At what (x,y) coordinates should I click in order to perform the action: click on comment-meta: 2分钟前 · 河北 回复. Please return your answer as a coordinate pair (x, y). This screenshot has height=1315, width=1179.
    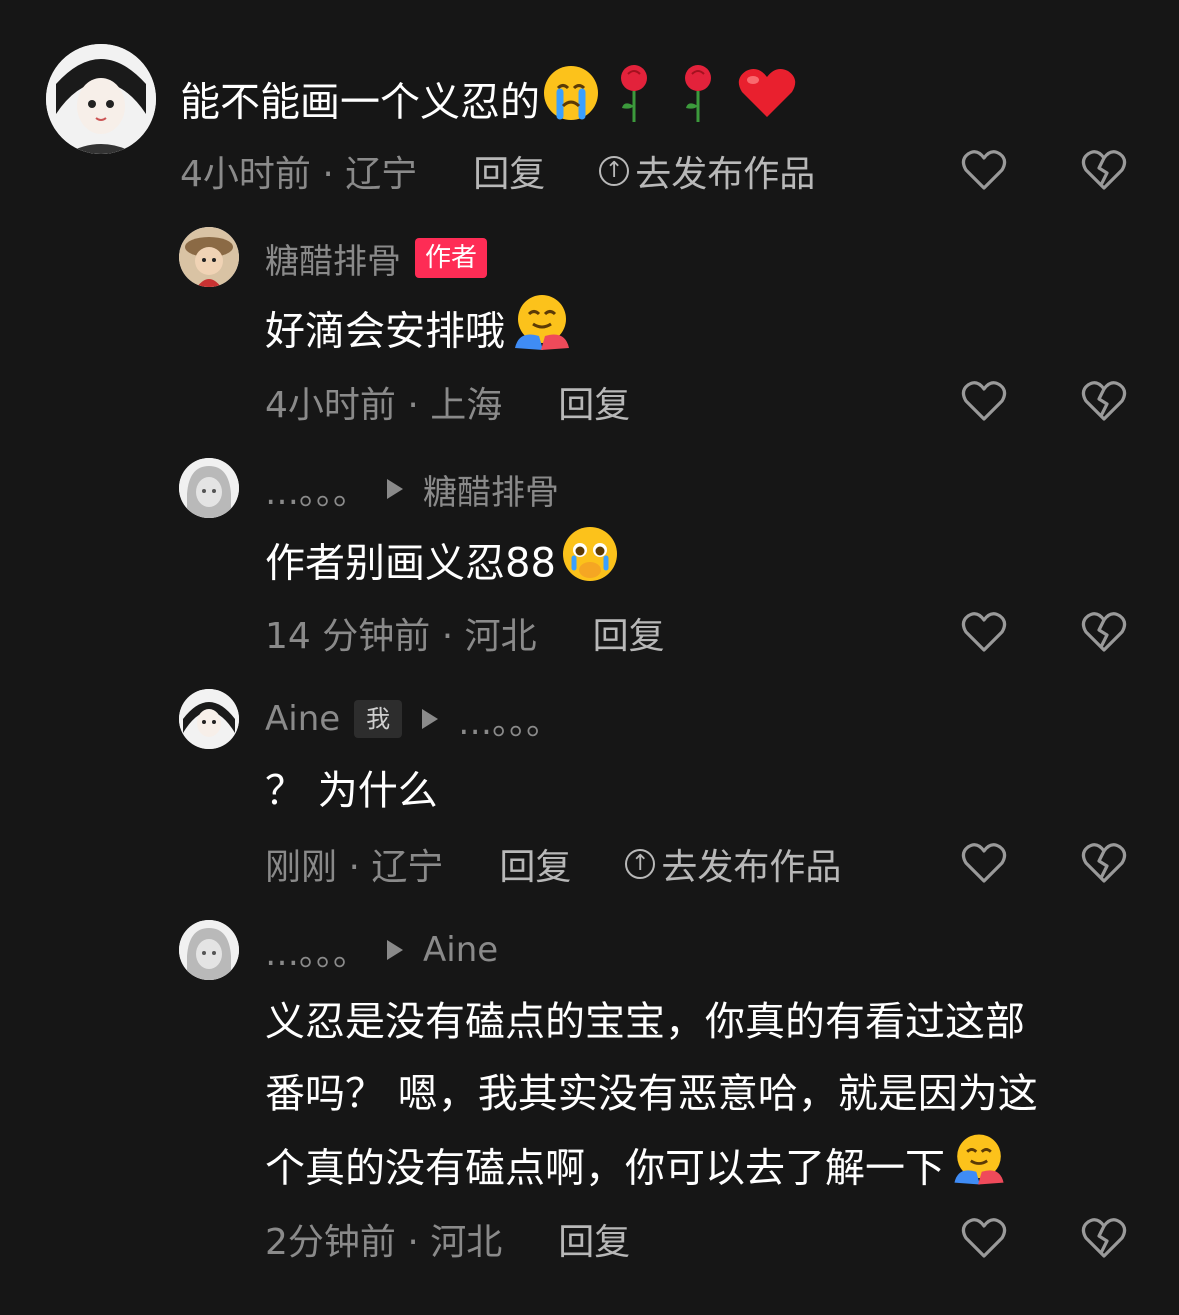
    Looking at the image, I should click on (474, 1239).